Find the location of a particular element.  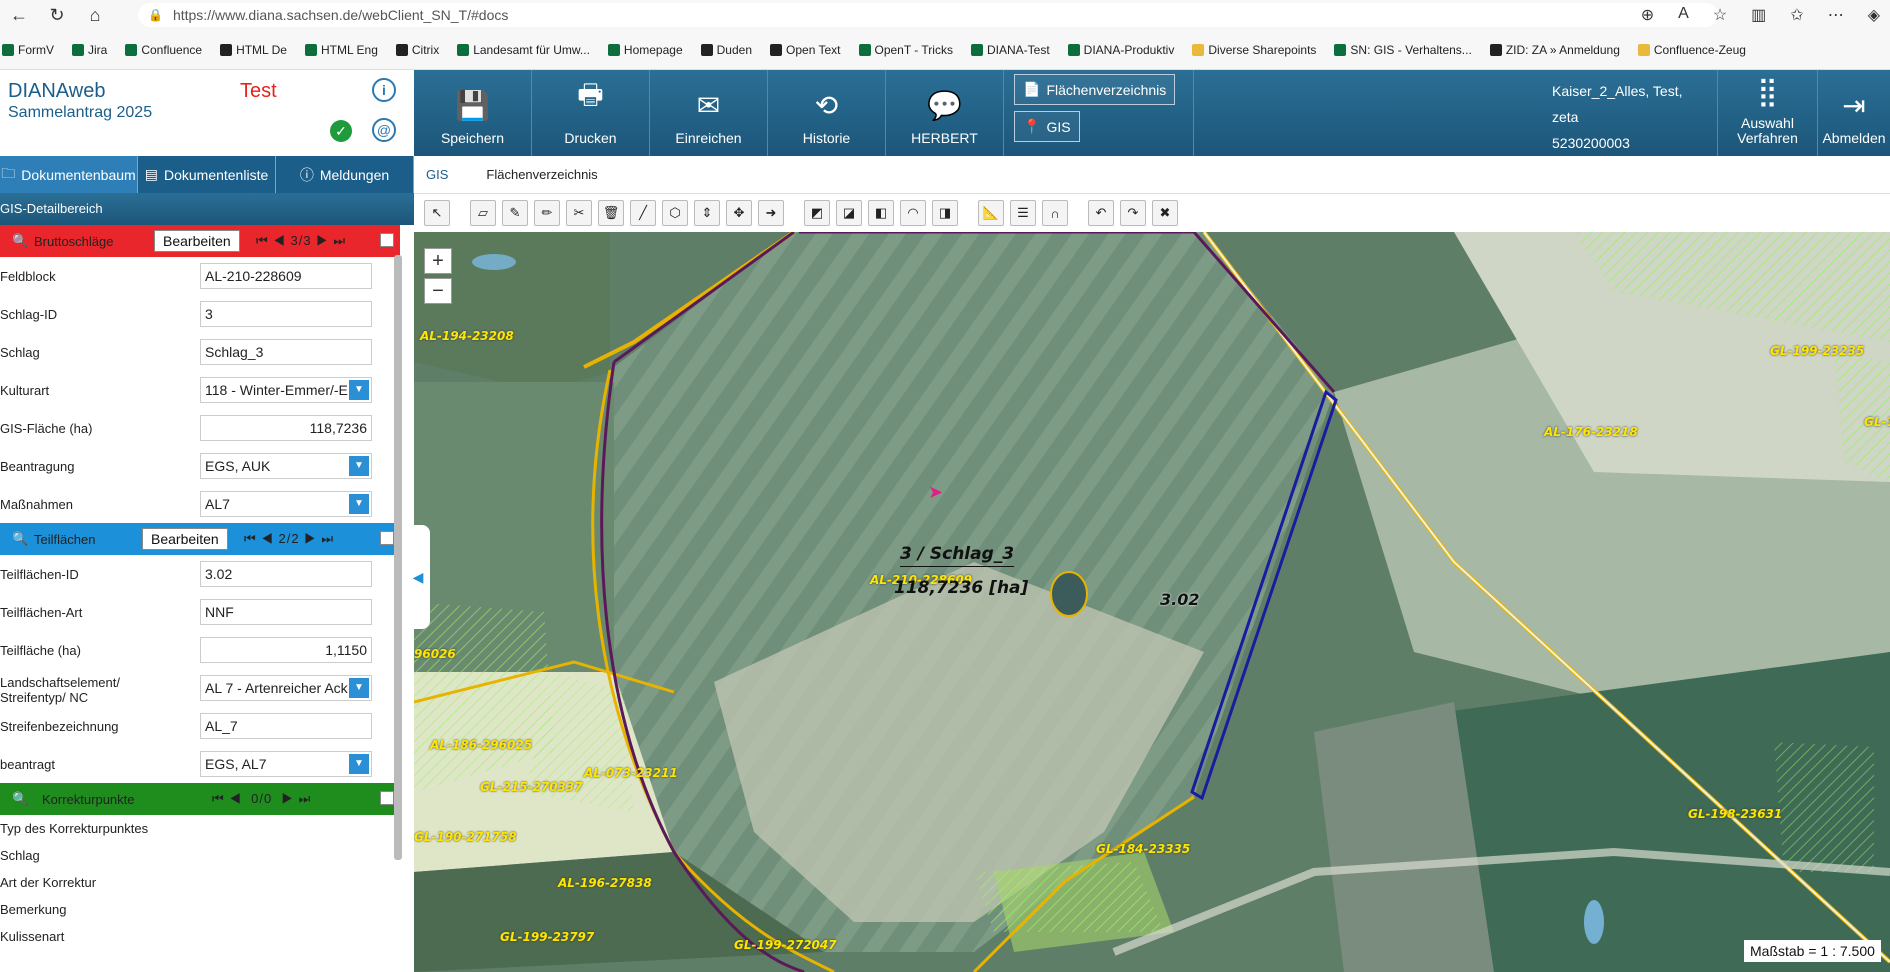

copilot-icon: ◈ is located at coordinates (1874, 15).